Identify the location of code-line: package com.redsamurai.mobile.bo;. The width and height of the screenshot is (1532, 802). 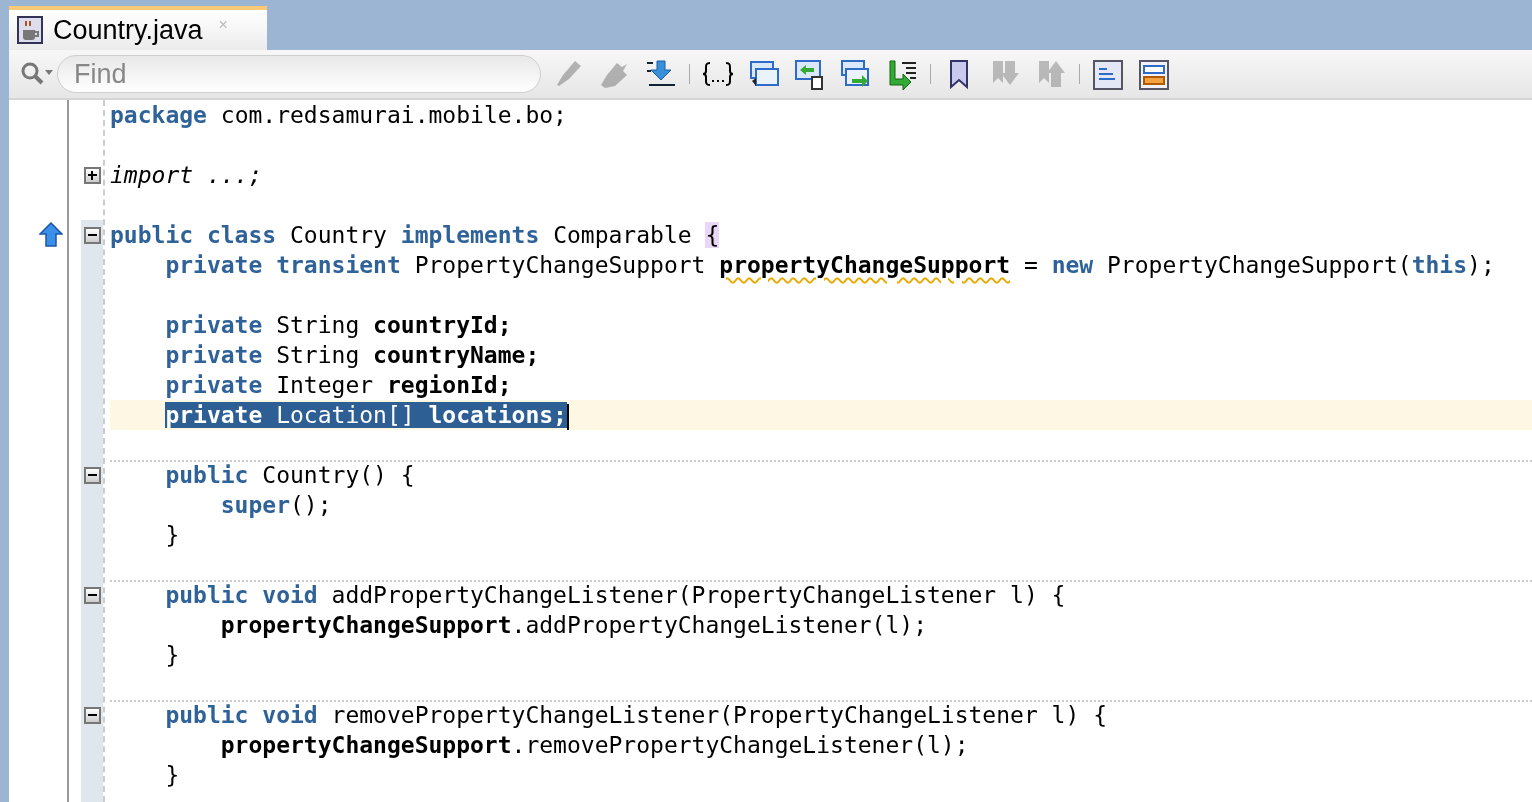
(339, 115).